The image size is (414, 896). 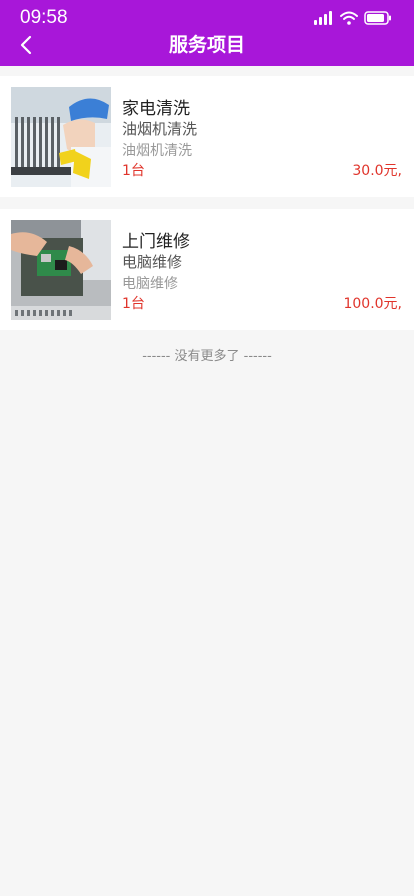 I want to click on service-description: 电脑维修, so click(x=150, y=284).